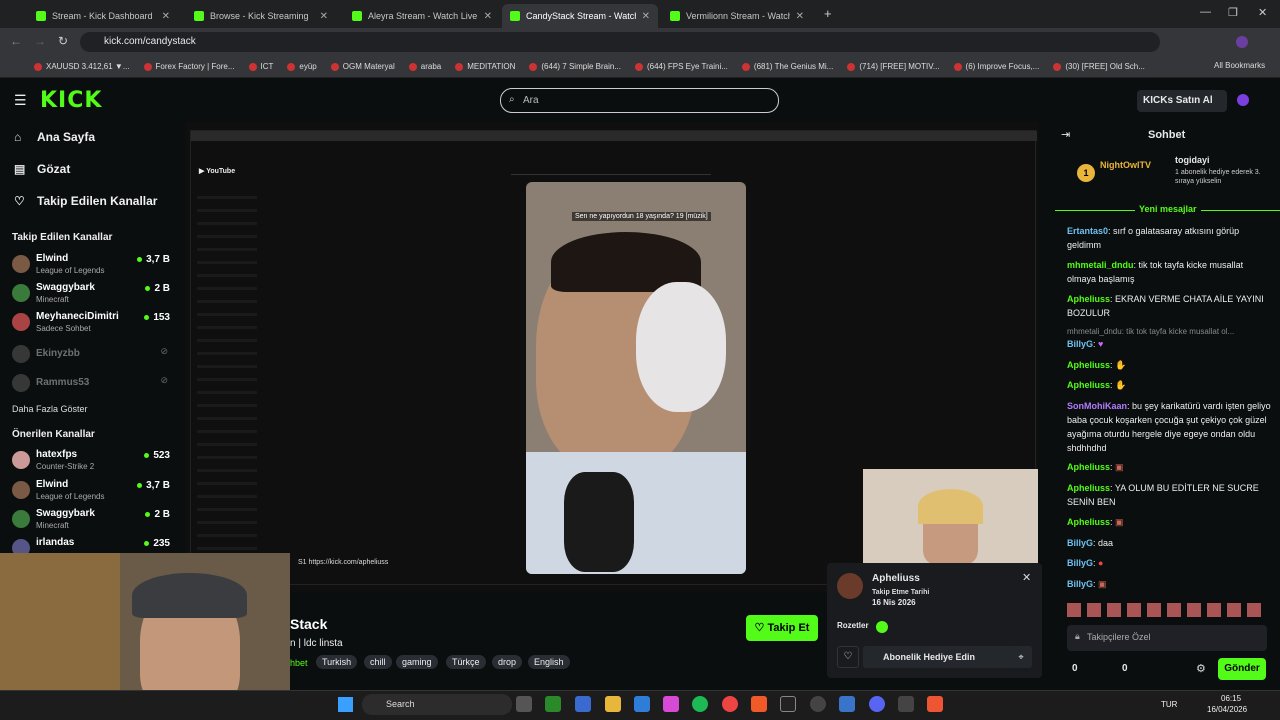 The image size is (1280, 720). I want to click on tab-kick-dashboard: Stream - Kick Dashboard ✕, so click(103, 16).